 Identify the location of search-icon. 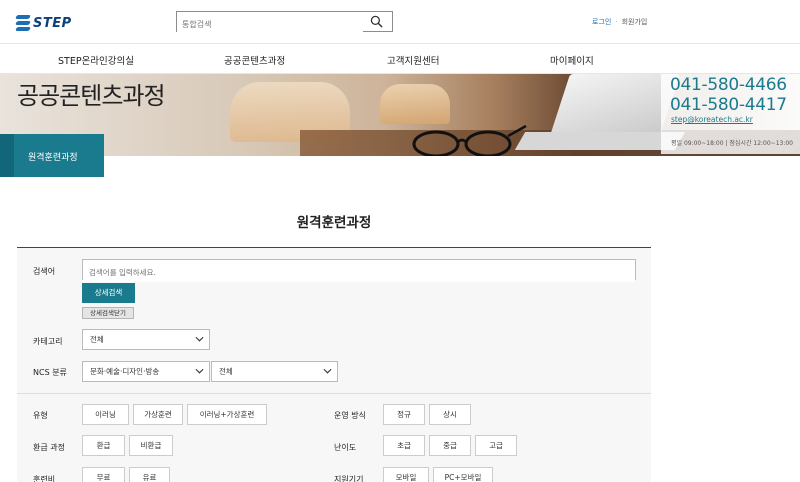
(376, 21).